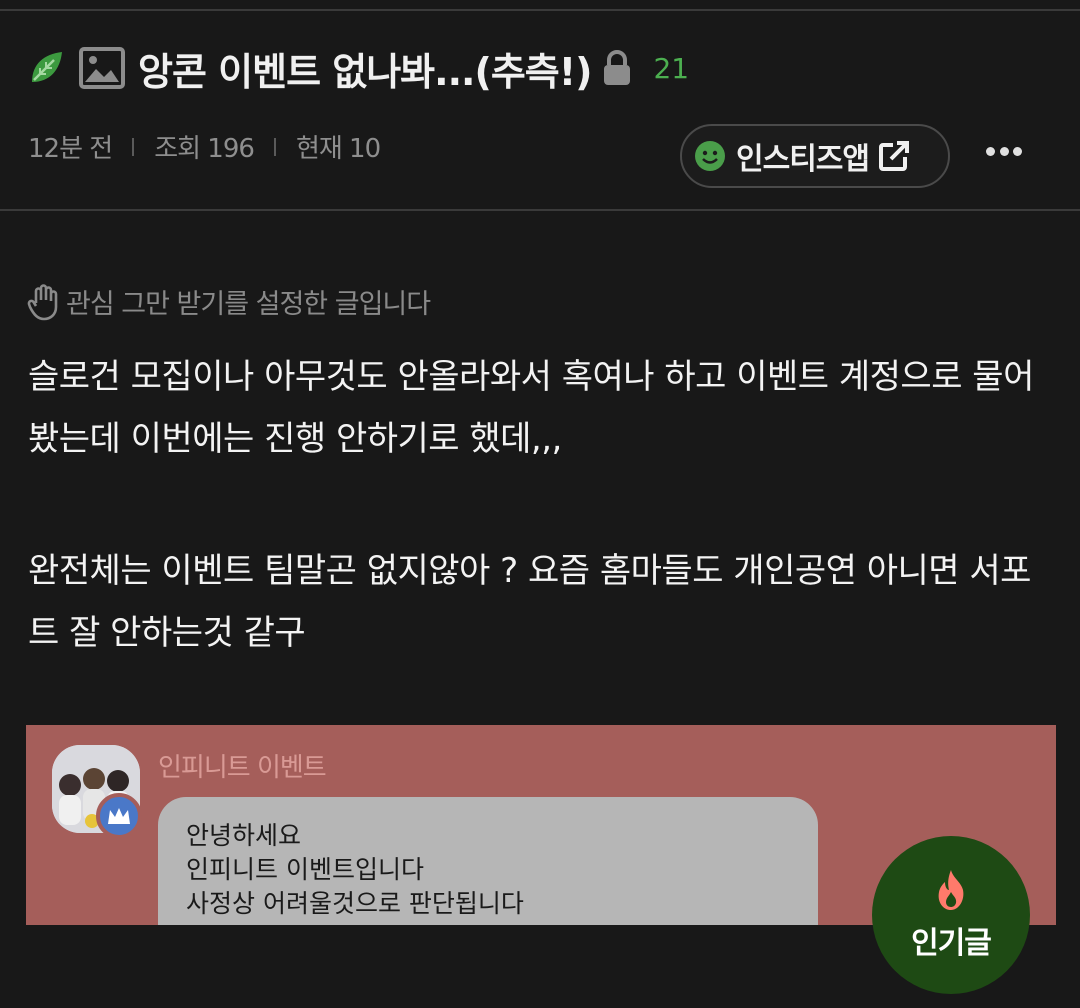 The width and height of the screenshot is (1080, 1008). What do you see at coordinates (338, 149) in the screenshot?
I see `current-viewers: 현재 10` at bounding box center [338, 149].